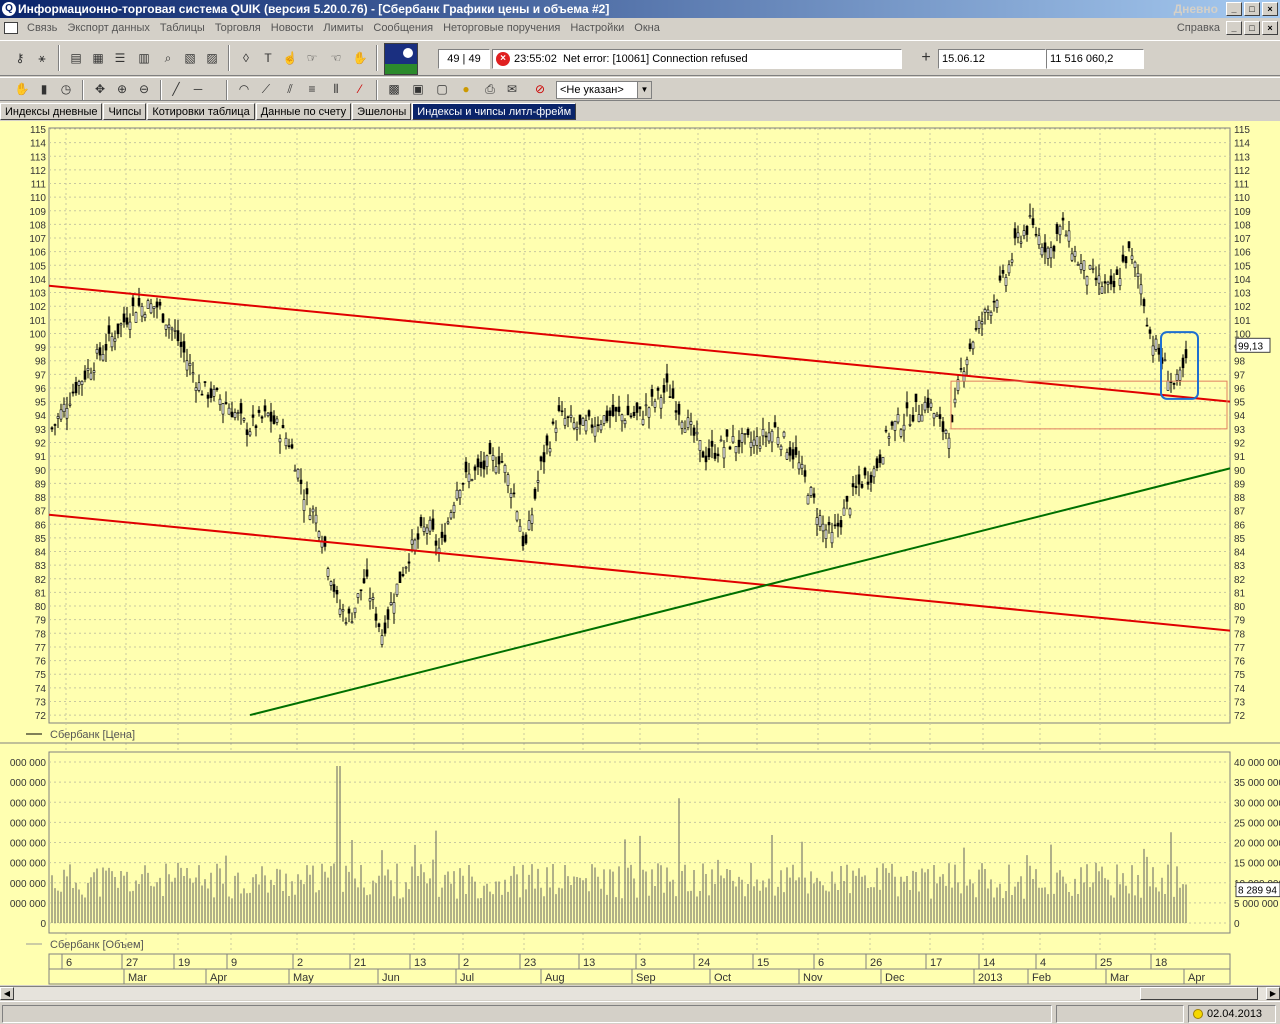 The width and height of the screenshot is (1280, 1024). I want to click on close-button: ×, so click(1270, 9).